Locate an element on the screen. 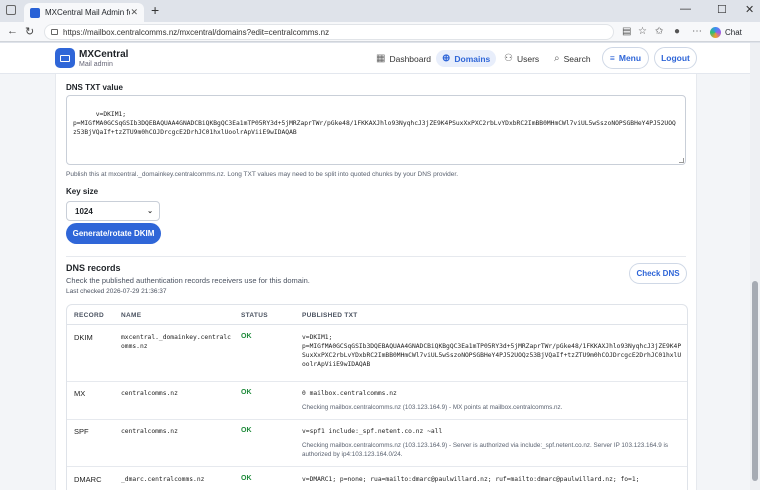 The width and height of the screenshot is (760, 490). logout-button: Logout is located at coordinates (675, 58).